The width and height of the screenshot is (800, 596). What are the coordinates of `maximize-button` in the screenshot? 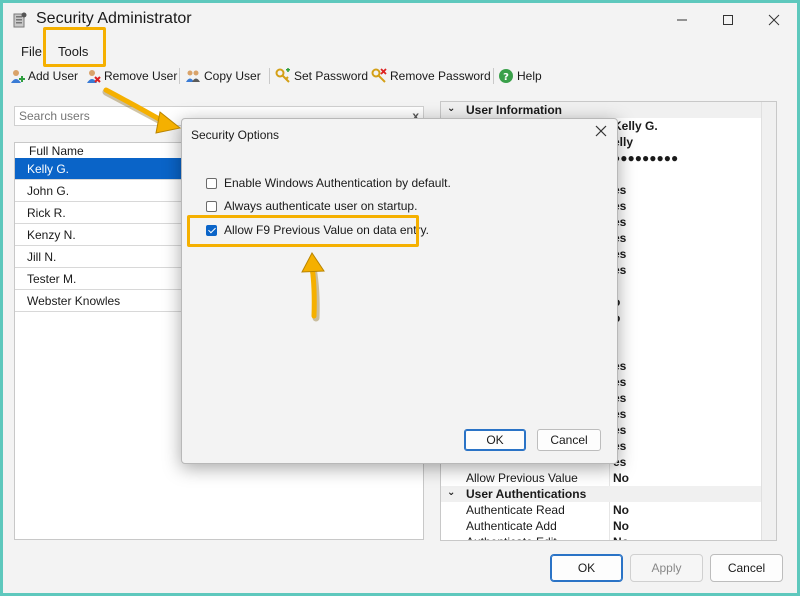 It's located at (728, 20).